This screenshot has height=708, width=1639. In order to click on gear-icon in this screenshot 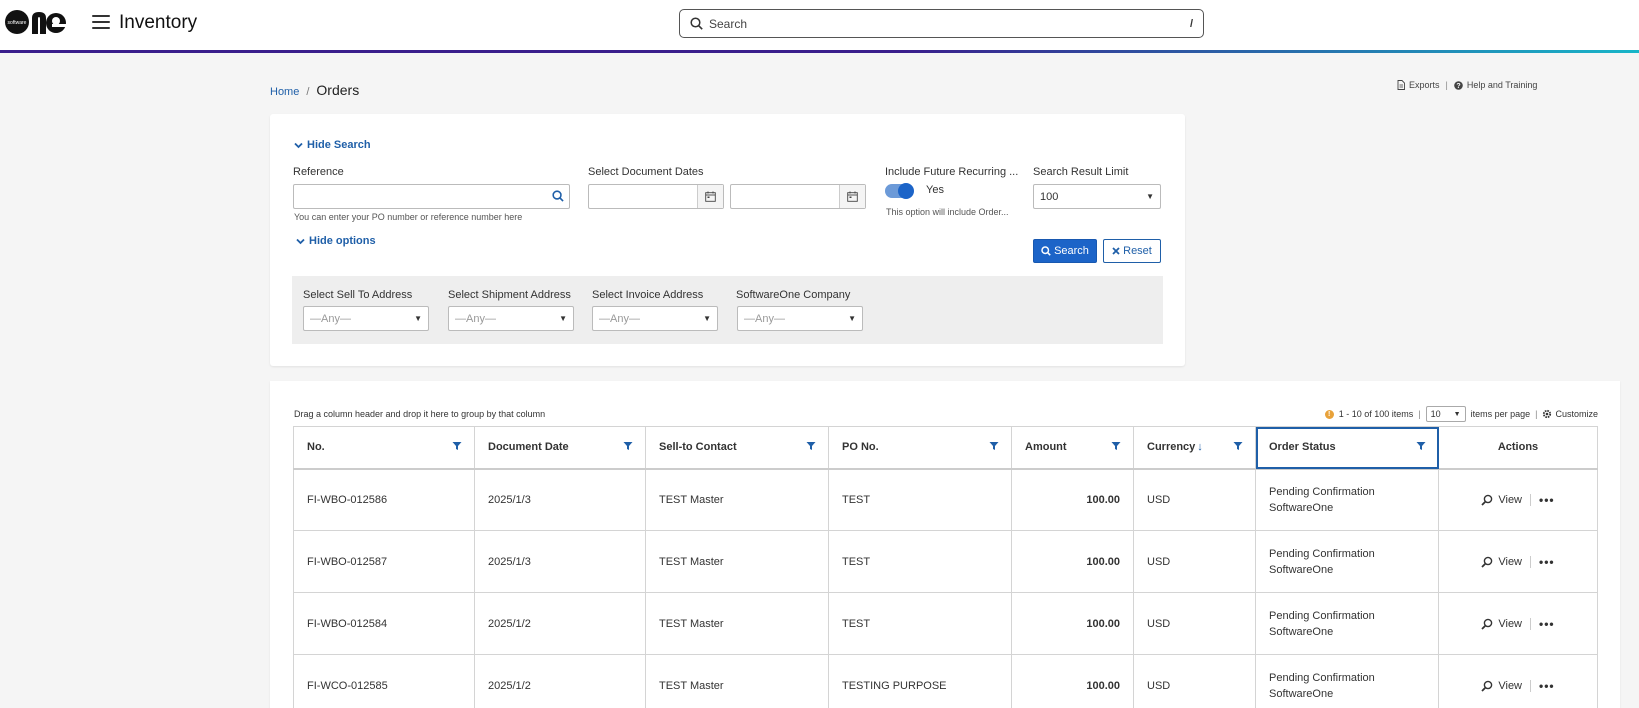, I will do `click(1547, 414)`.